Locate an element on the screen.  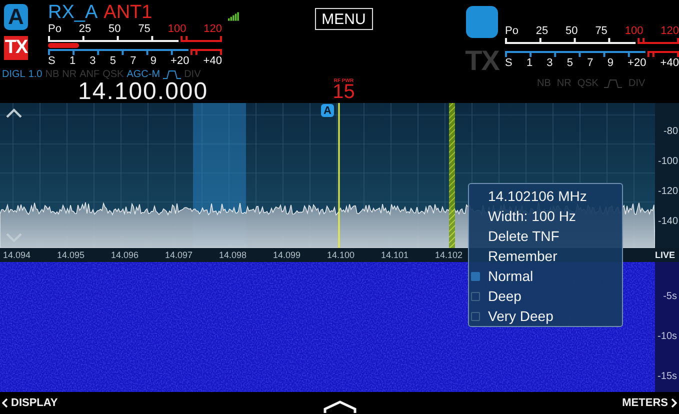
frequency-label: 14.094 is located at coordinates (17, 255).